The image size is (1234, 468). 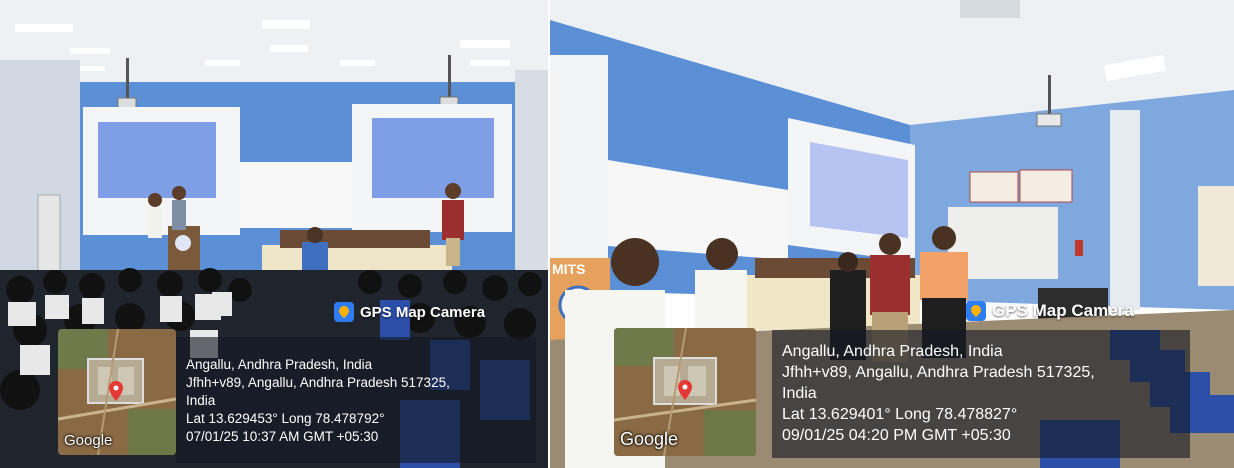 I want to click on timestamp: 07/01/25 10:37 AM GMT +05:30, so click(x=282, y=436).